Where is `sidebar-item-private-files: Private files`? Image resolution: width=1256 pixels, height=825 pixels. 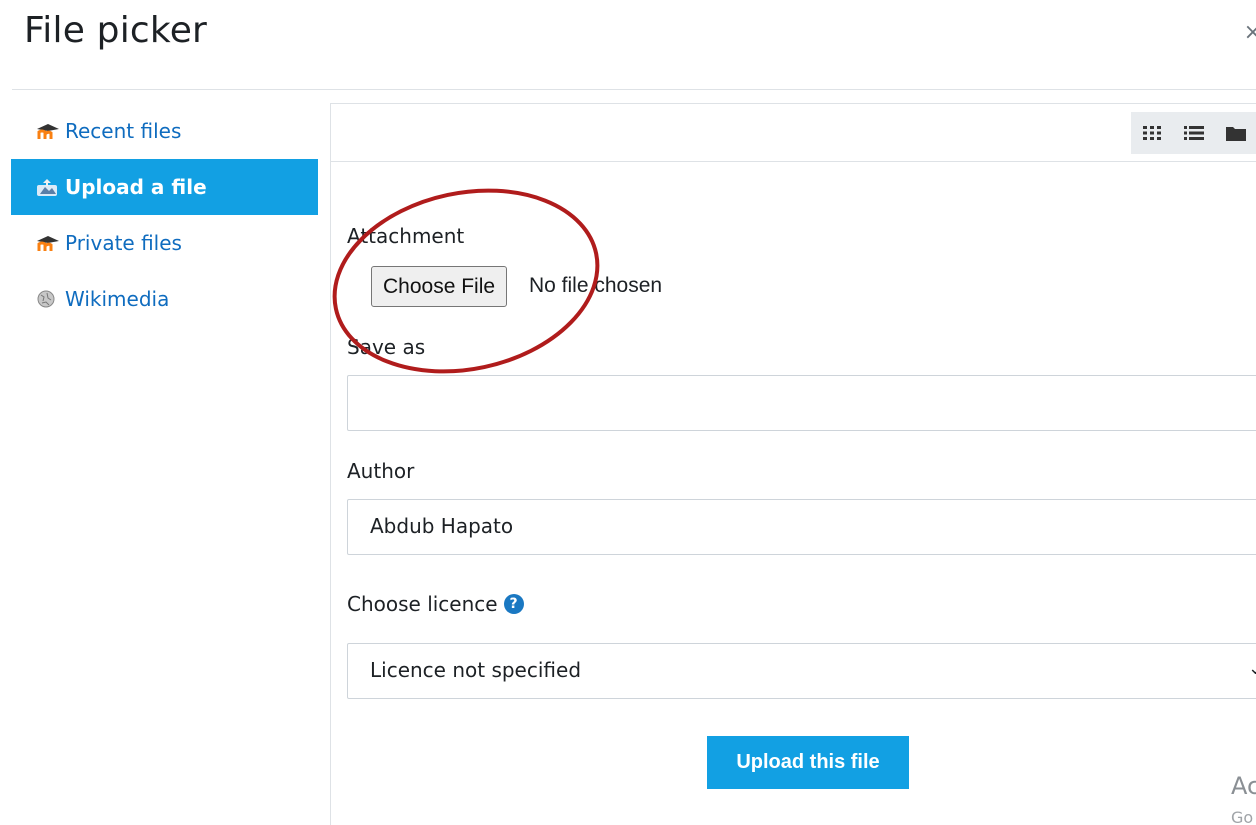 sidebar-item-private-files: Private files is located at coordinates (164, 243).